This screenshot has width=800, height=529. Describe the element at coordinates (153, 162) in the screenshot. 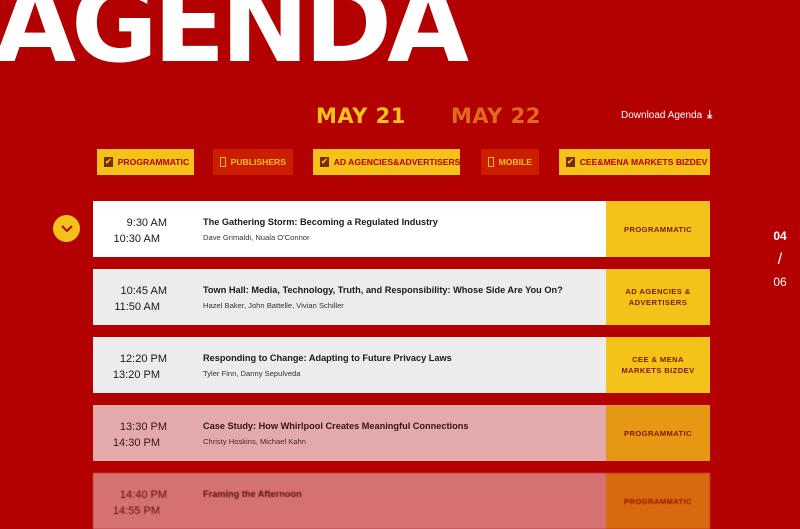

I see `filter-label: PROGRAMMATIC` at that location.